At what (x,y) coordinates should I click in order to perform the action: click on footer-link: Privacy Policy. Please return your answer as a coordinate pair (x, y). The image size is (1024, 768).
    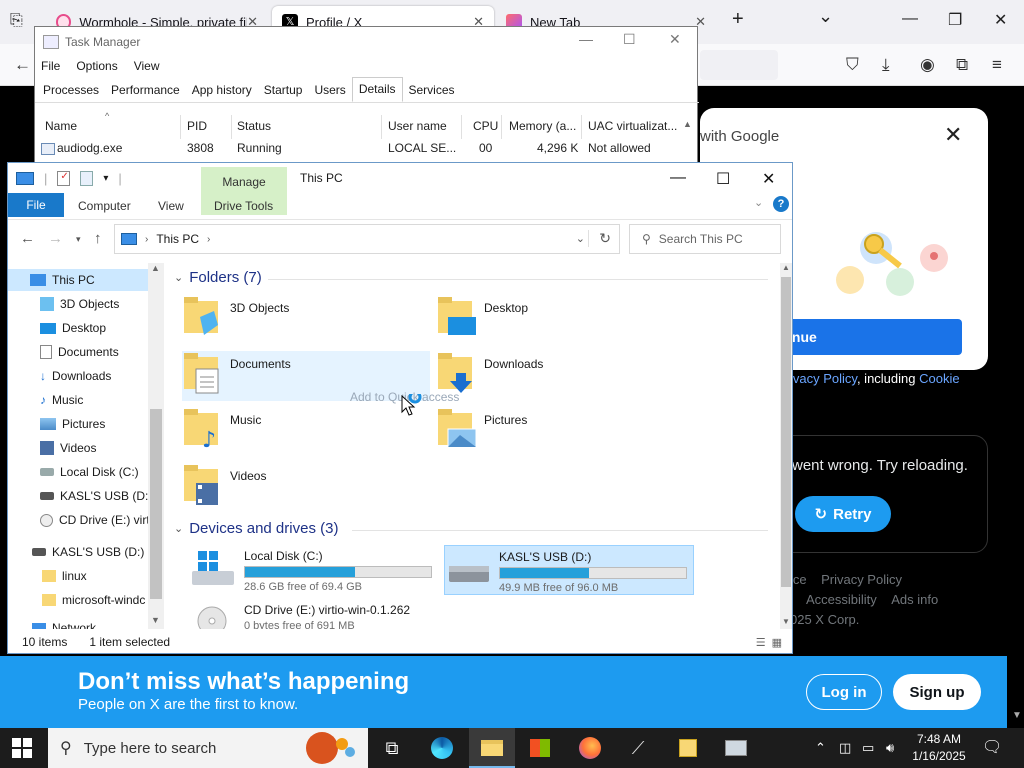
    Looking at the image, I should click on (861, 579).